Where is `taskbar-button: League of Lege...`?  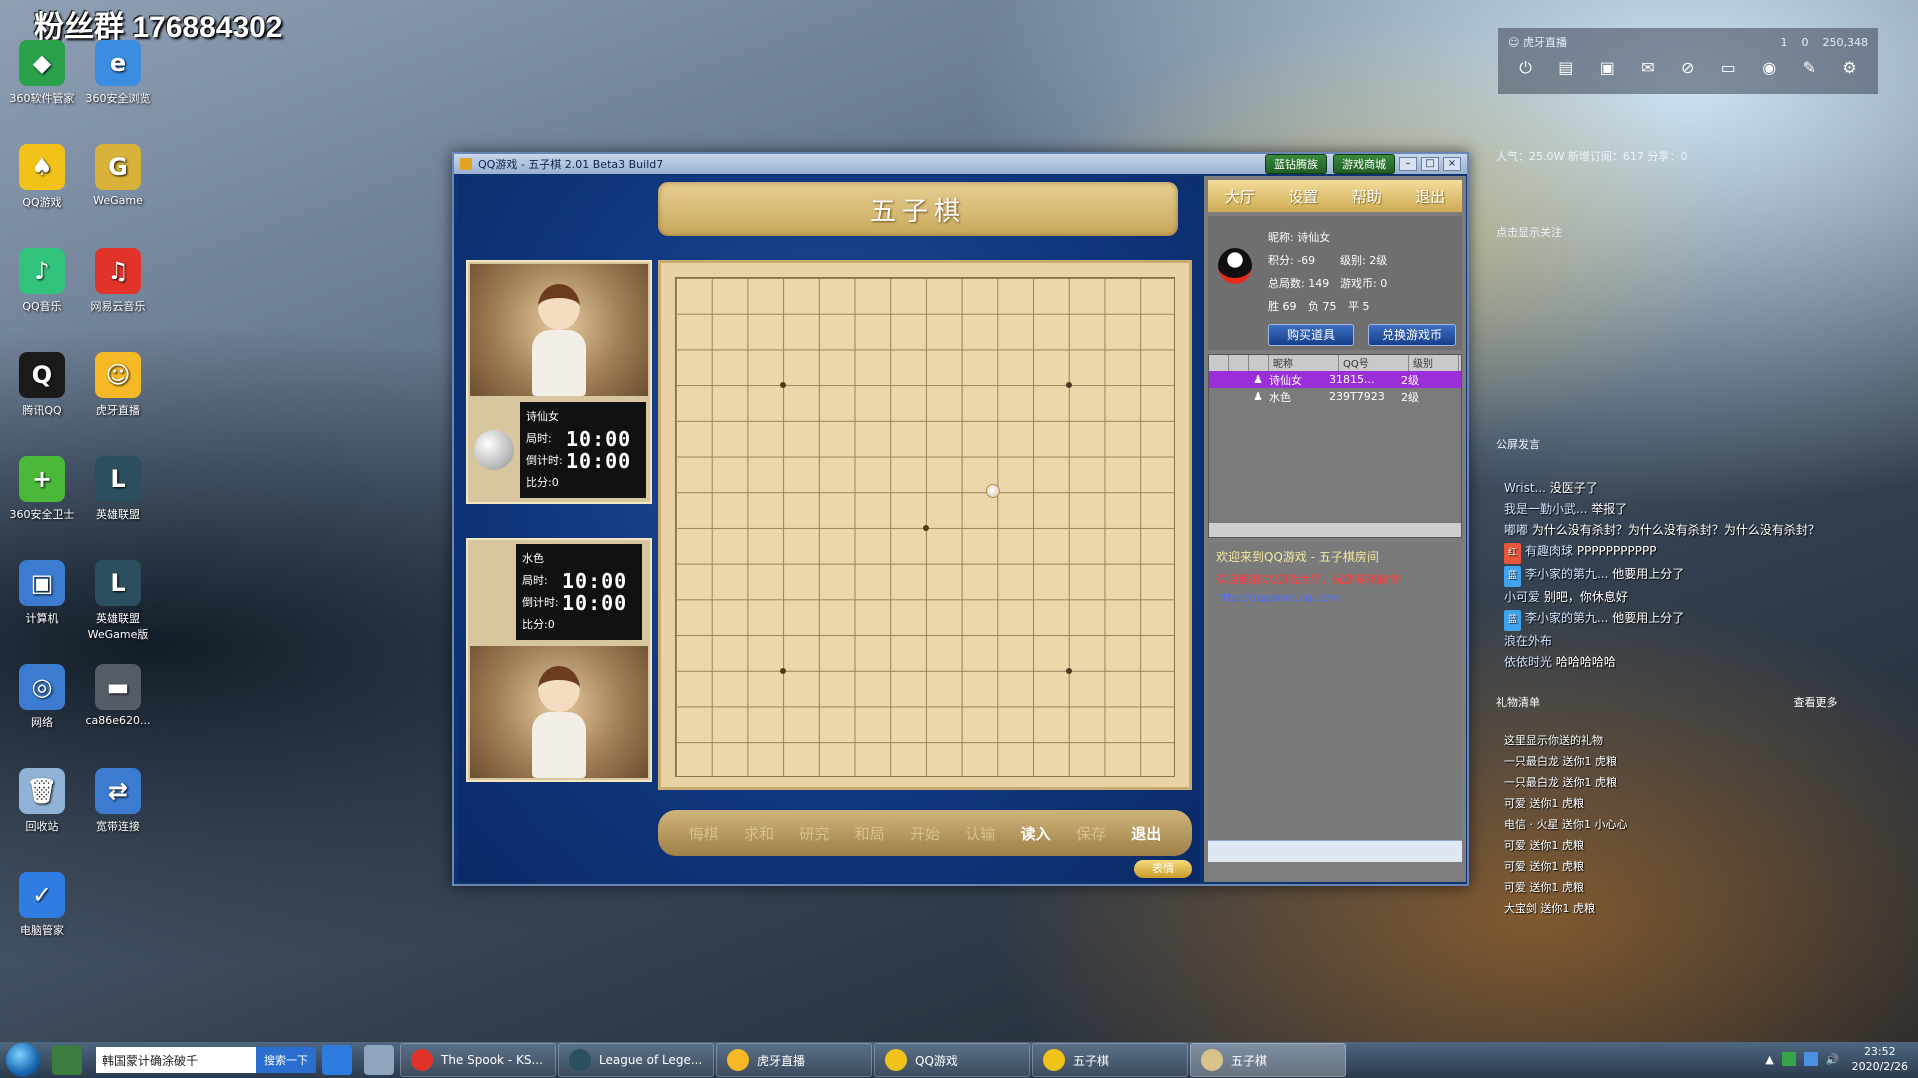 taskbar-button: League of Lege... is located at coordinates (636, 1060).